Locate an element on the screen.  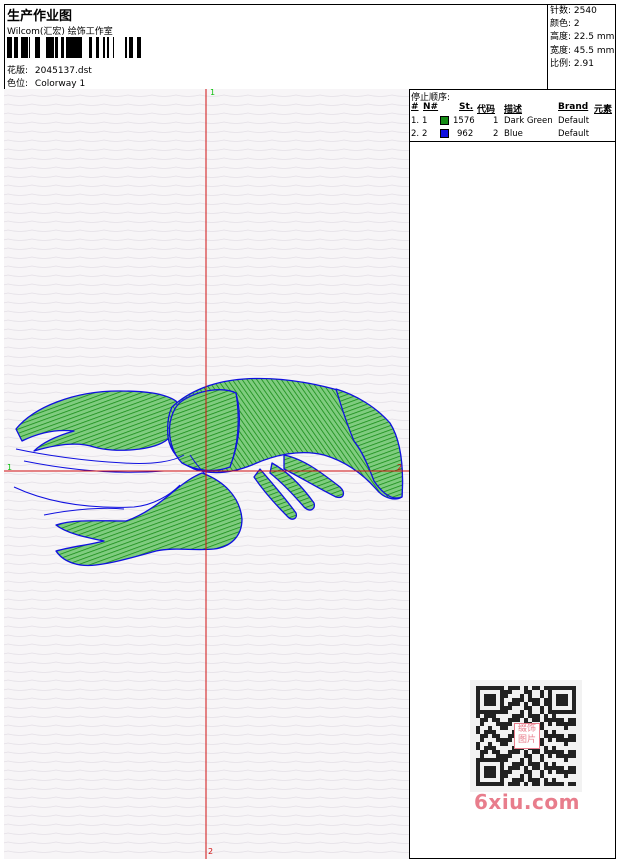
stat-scale: 比例: 2.91 is located at coordinates (572, 63).